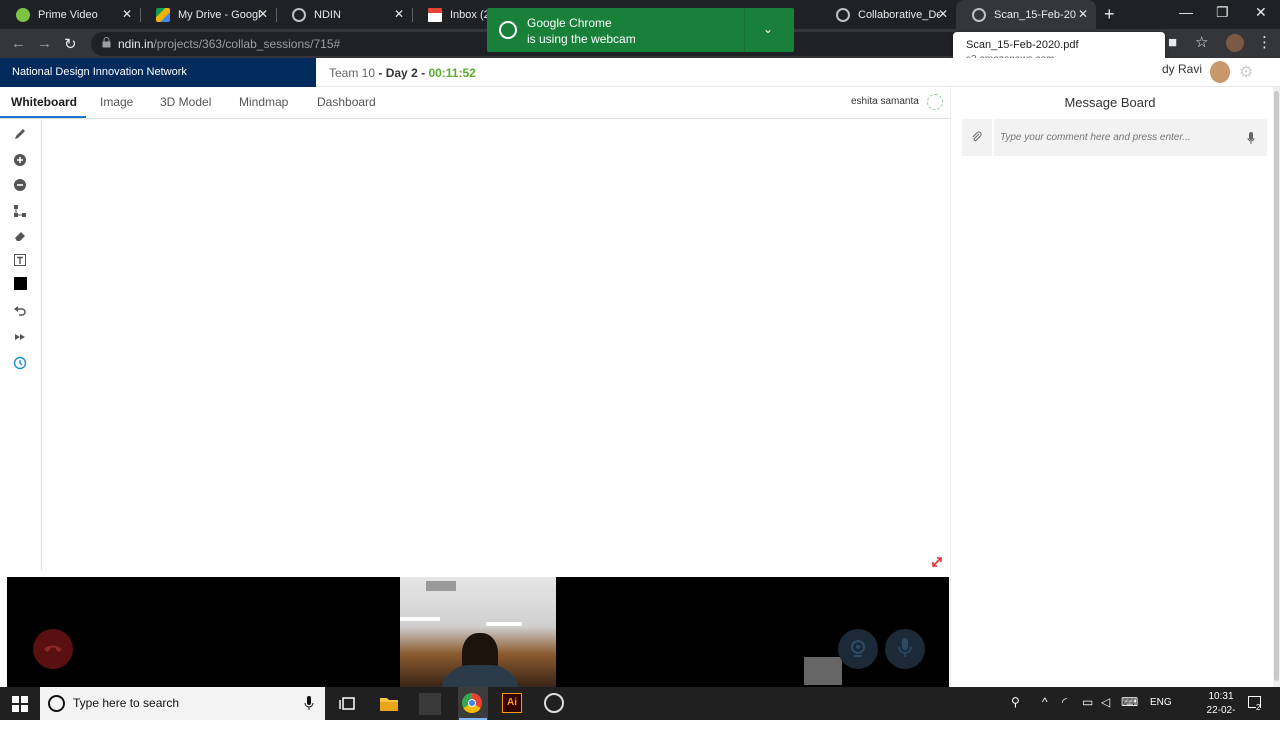 The width and height of the screenshot is (1280, 732). Describe the element at coordinates (1109, 14) in the screenshot. I see `new-tab-button: +` at that location.